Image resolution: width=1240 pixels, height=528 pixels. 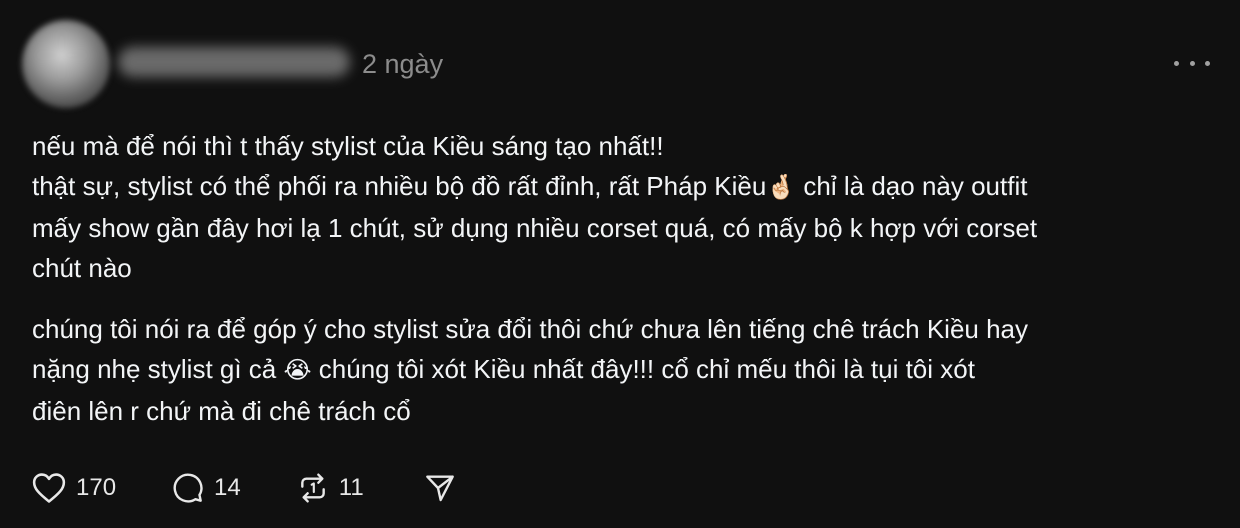 I want to click on reply-button: 14, so click(x=206, y=488).